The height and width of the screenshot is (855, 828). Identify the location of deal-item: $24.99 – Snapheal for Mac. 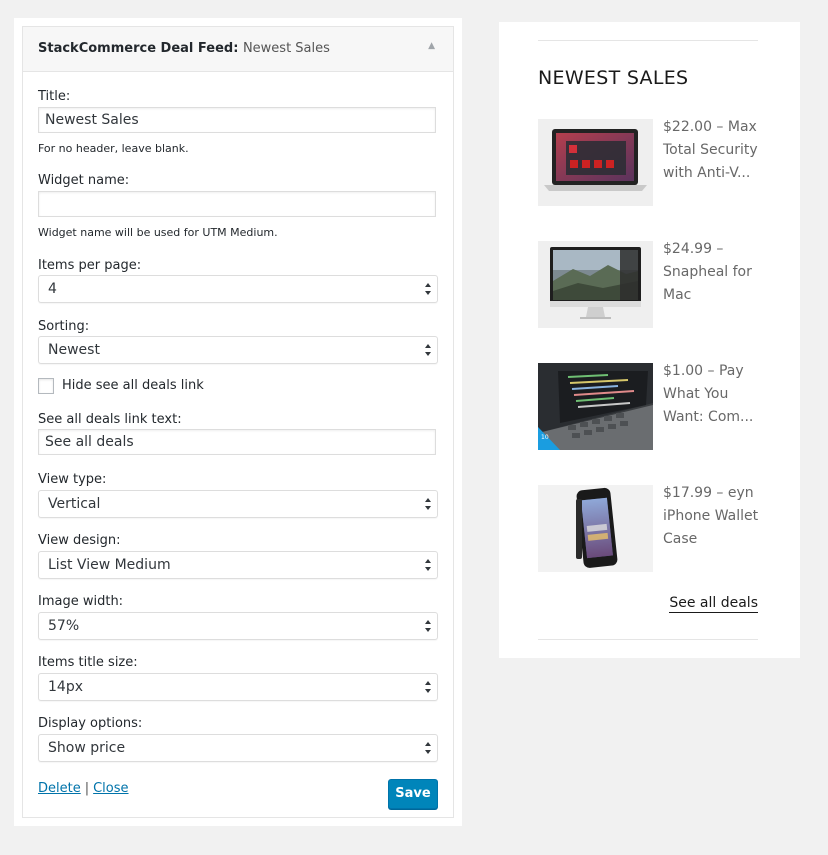
(648, 286).